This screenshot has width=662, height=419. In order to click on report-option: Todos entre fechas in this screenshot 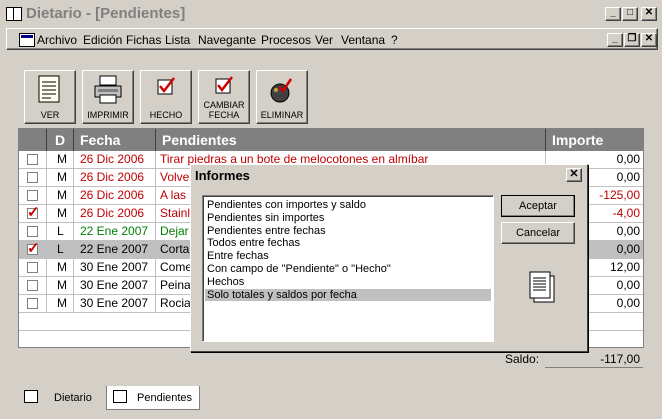, I will do `click(348, 243)`.